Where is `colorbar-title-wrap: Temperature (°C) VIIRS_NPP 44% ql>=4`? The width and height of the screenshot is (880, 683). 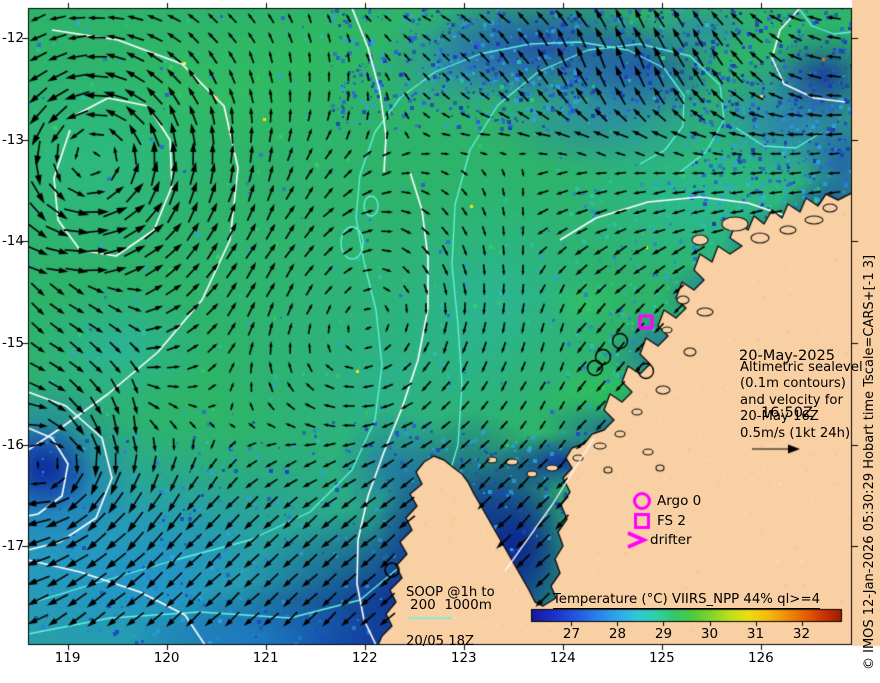 colorbar-title-wrap: Temperature (°C) VIIRS_NPP 44% ql>=4 is located at coordinates (686, 598).